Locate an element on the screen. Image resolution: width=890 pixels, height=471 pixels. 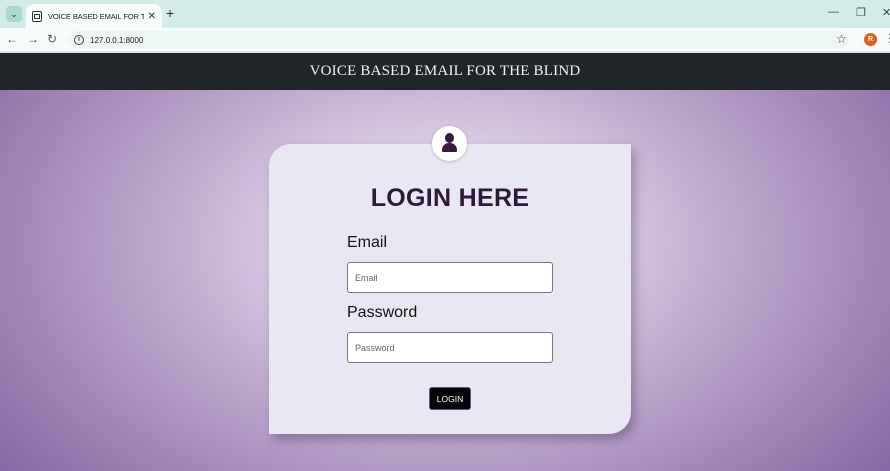
user-avatar-icon is located at coordinates (449, 143).